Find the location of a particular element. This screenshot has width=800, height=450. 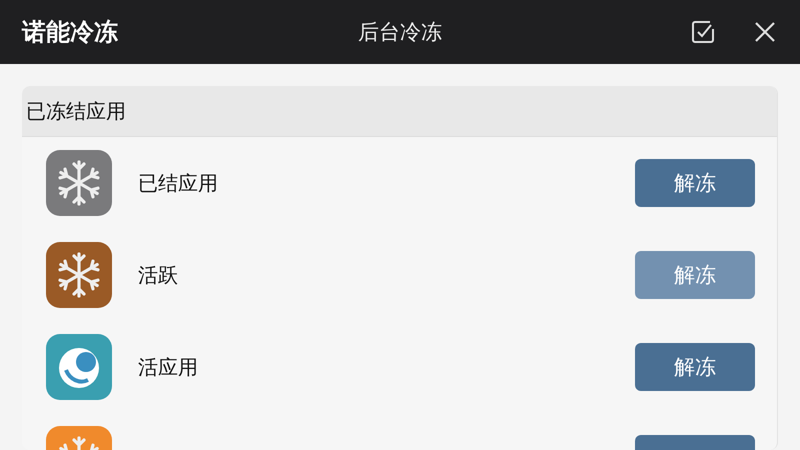

app-name: 已结应用 is located at coordinates (178, 183).